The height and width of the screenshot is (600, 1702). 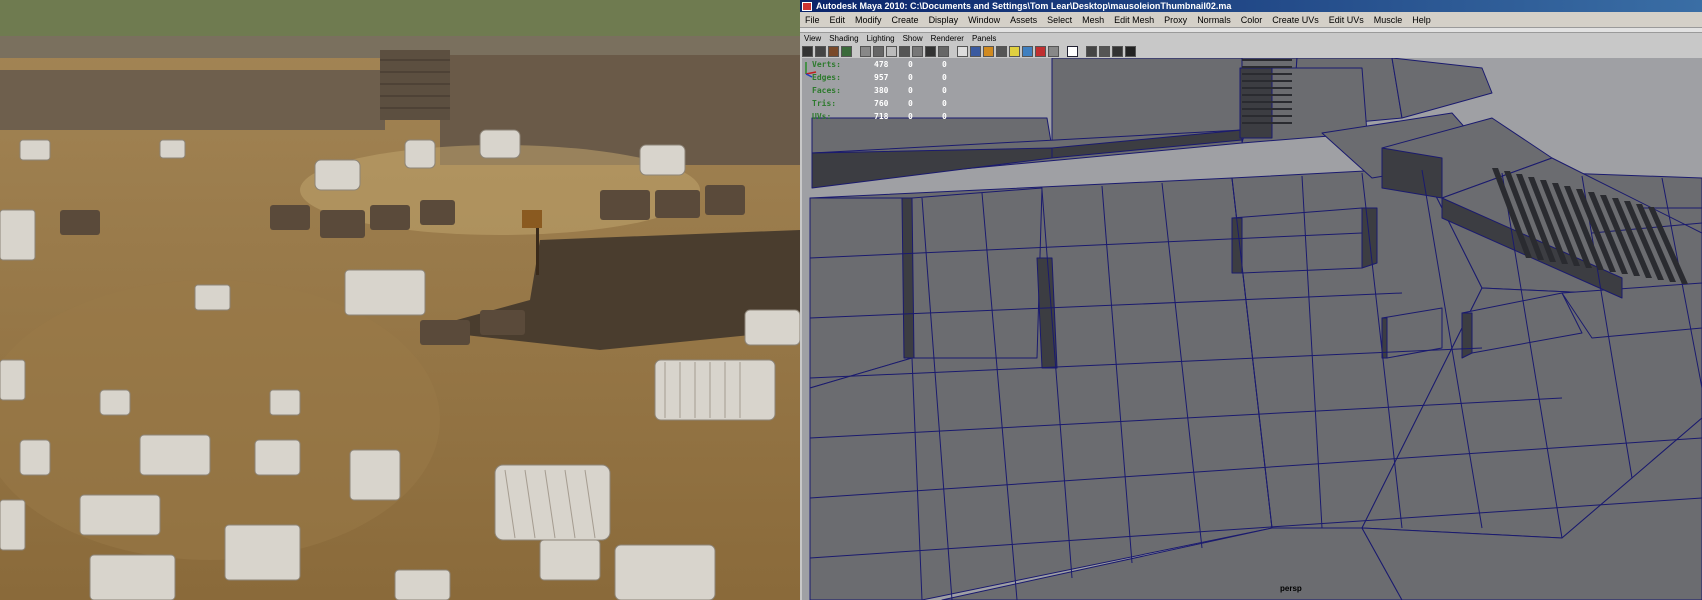 What do you see at coordinates (1130, 51) in the screenshot?
I see `frame-all-icon` at bounding box center [1130, 51].